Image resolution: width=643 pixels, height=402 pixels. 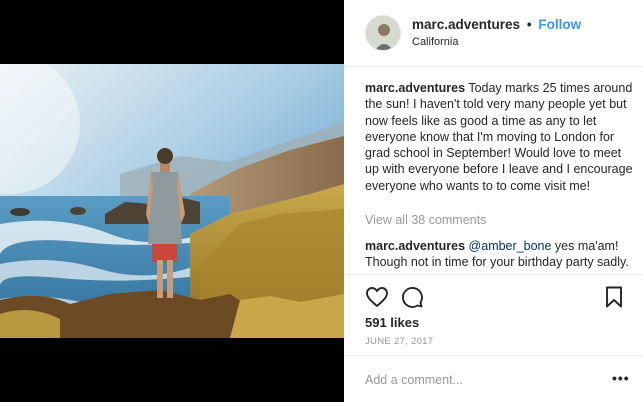 I want to click on bookmark-icon, so click(x=614, y=297).